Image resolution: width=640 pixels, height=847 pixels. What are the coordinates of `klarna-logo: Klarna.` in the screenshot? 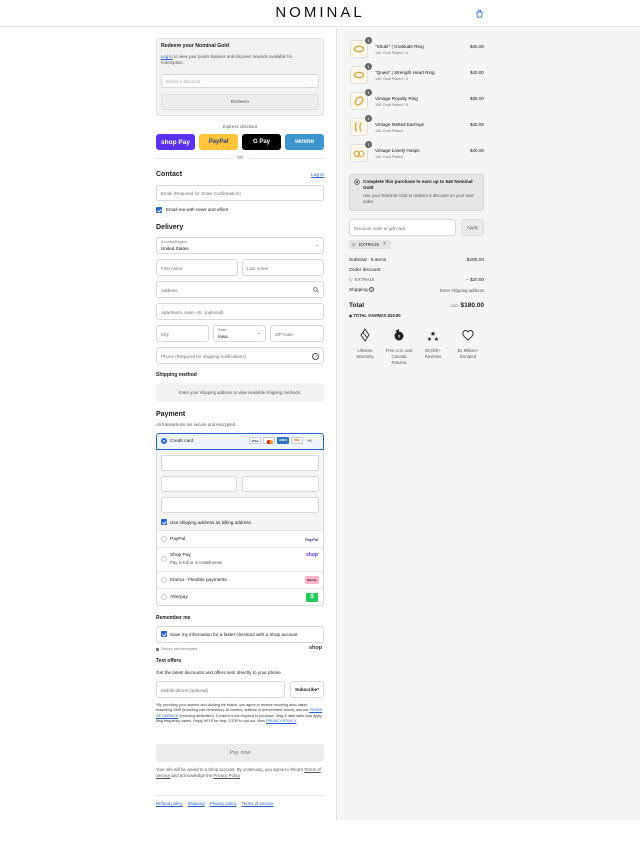 It's located at (312, 580).